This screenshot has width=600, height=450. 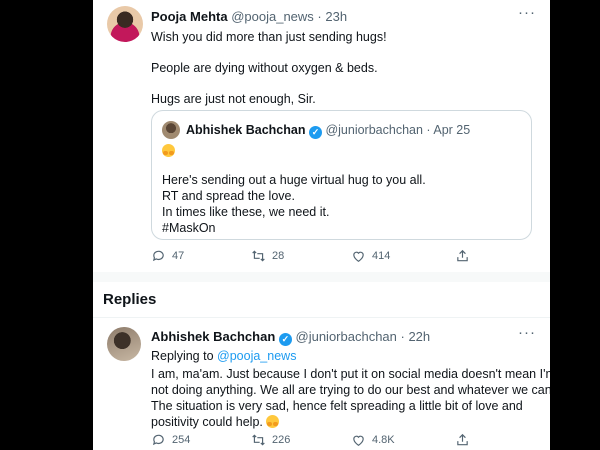 I want to click on divider, so click(x=321, y=317).